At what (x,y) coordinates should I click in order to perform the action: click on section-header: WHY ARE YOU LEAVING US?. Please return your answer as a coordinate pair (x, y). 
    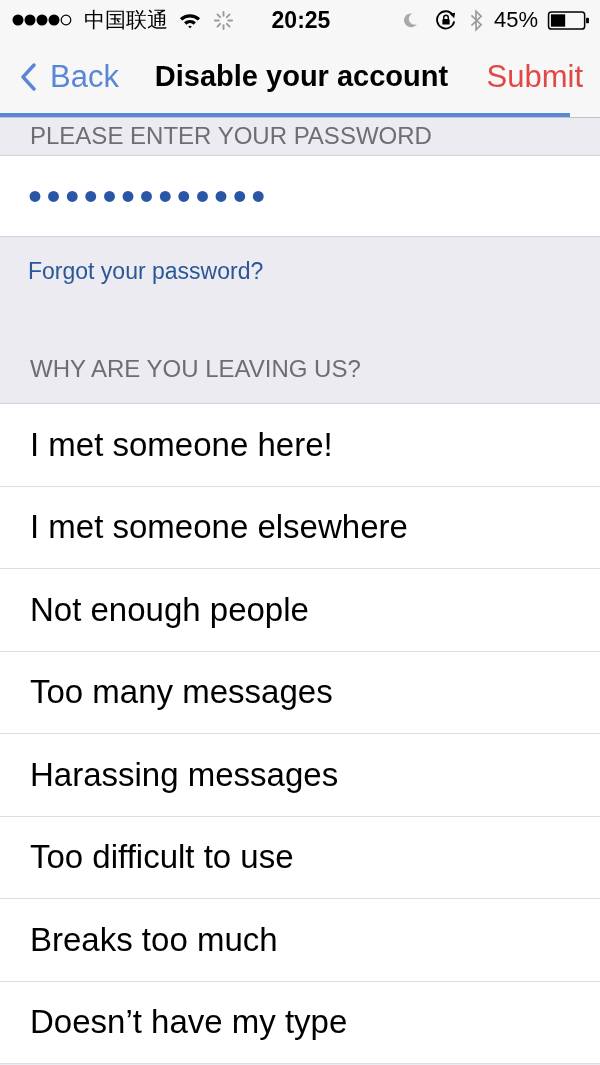
    Looking at the image, I should click on (195, 369).